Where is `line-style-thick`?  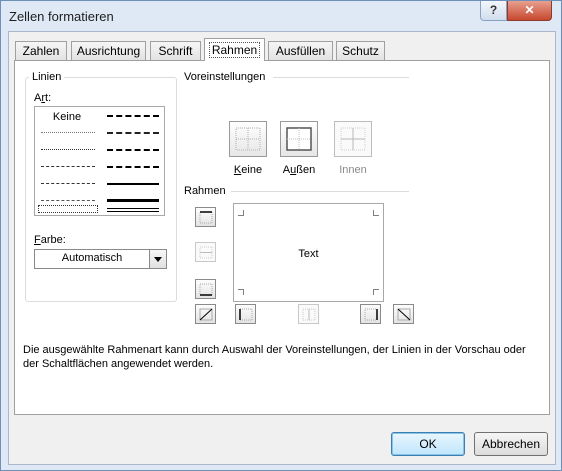 line-style-thick is located at coordinates (133, 200).